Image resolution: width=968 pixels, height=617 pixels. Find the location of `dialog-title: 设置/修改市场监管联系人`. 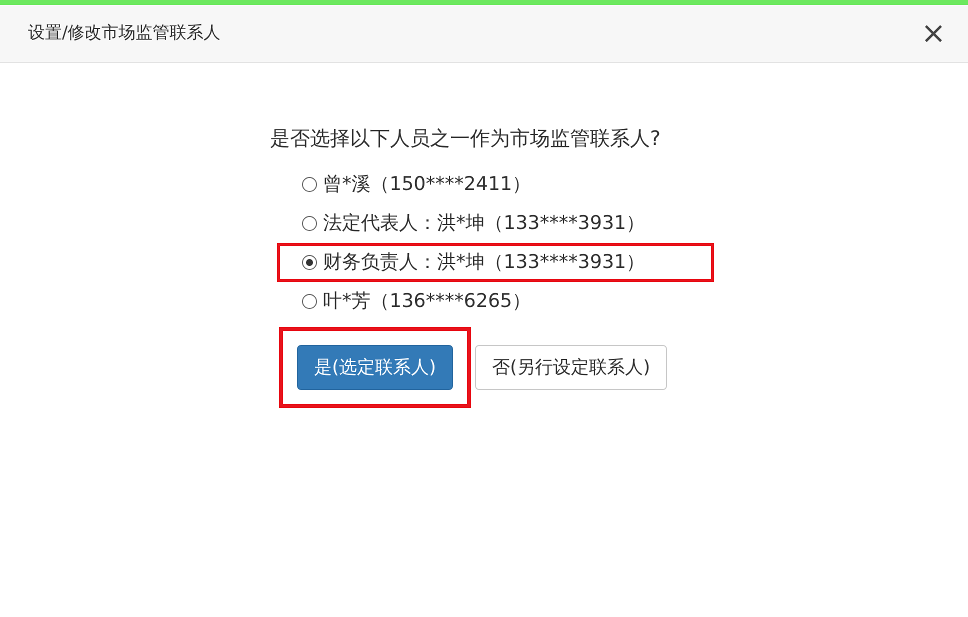

dialog-title: 设置/修改市场监管联系人 is located at coordinates (124, 33).